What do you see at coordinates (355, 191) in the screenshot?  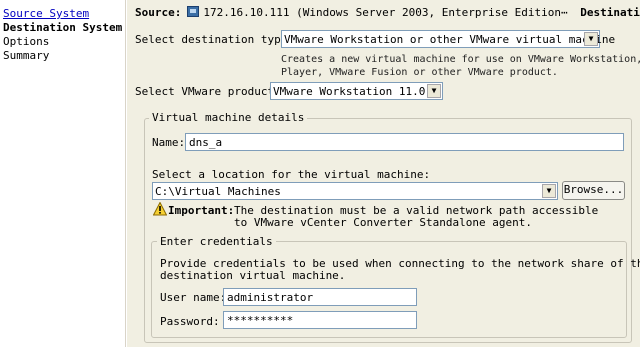 I see `vm-location-select: C:\Virtual Machines ▼` at bounding box center [355, 191].